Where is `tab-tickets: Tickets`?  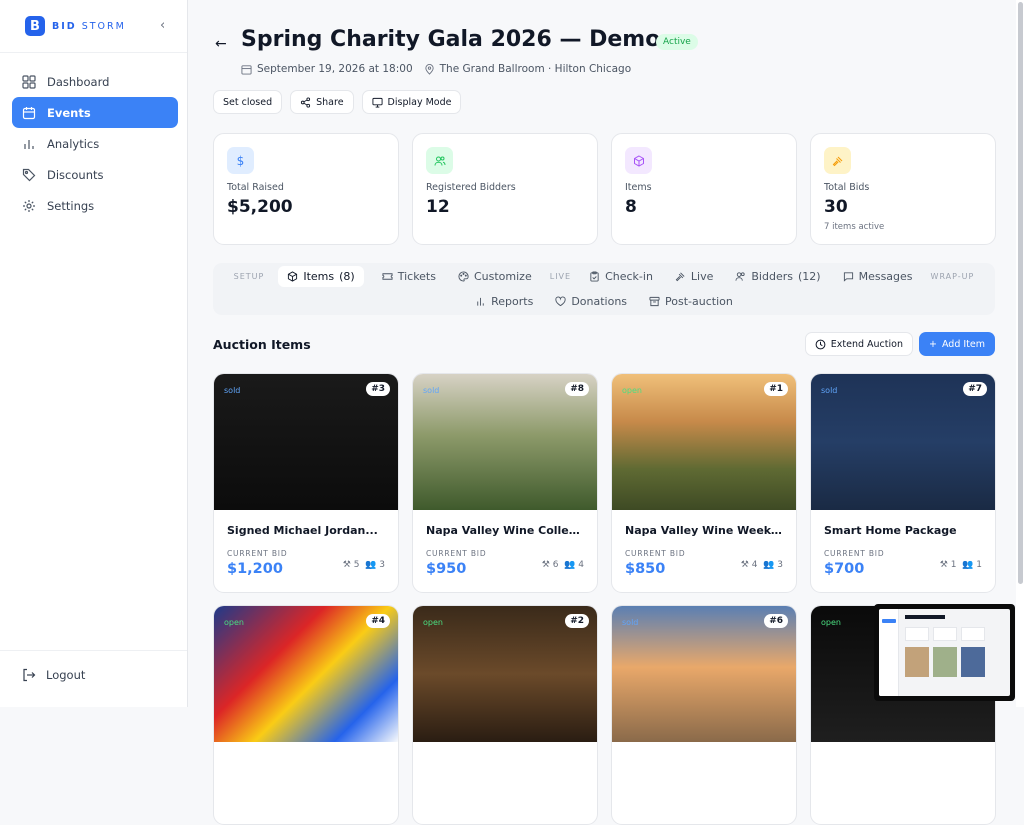
tab-tickets: Tickets is located at coordinates (409, 276).